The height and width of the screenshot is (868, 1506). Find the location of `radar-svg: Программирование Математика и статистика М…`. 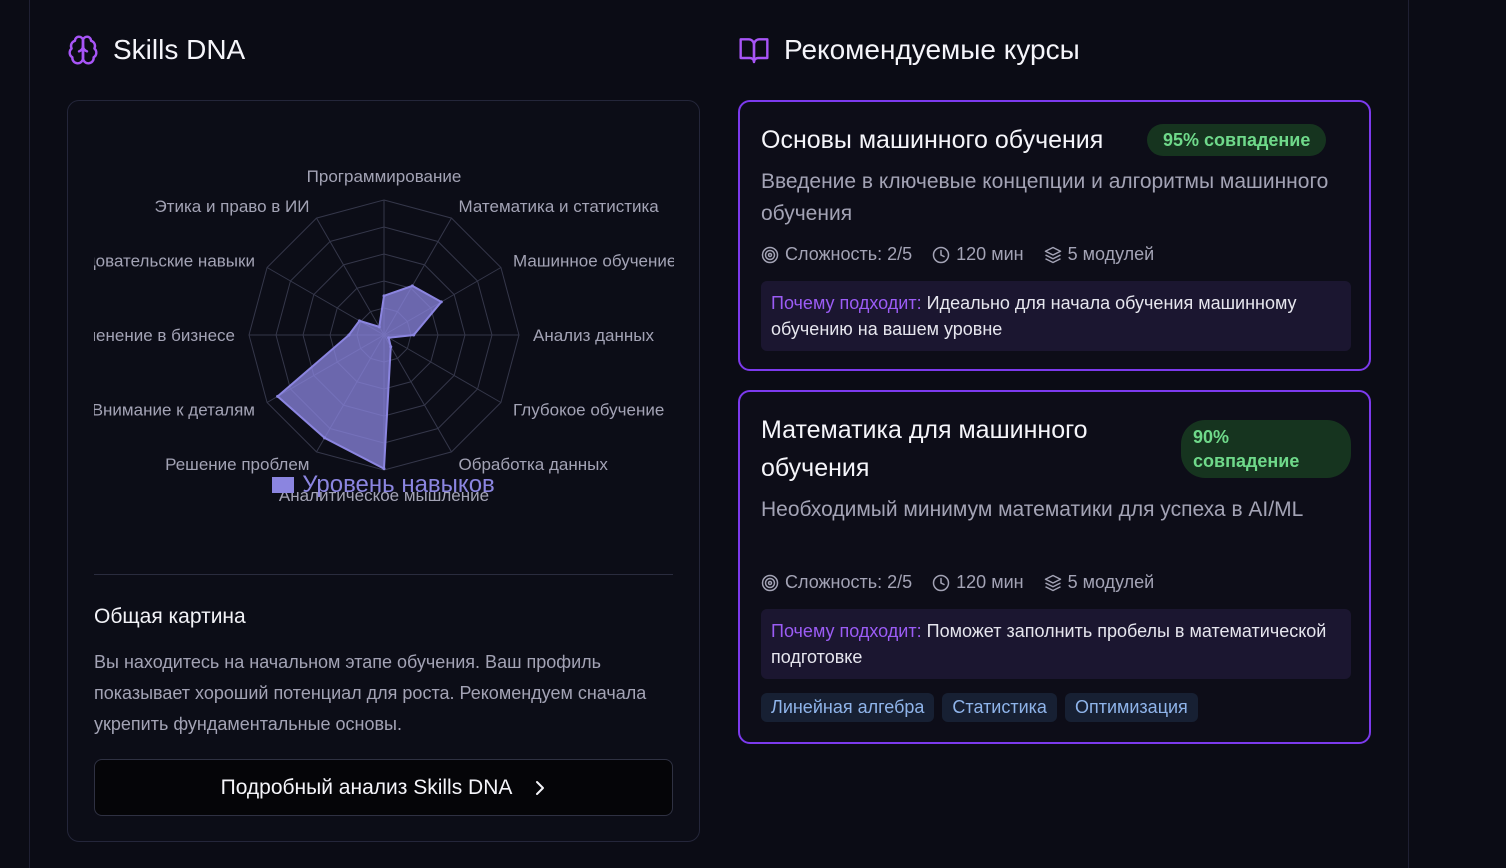

radar-svg: Программирование Математика и статистика М… is located at coordinates (384, 336).